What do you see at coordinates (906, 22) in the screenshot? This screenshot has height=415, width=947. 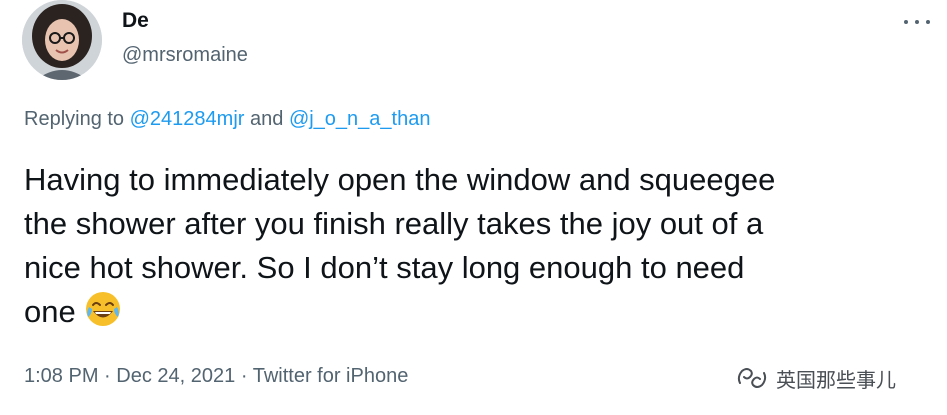 I see `more-horizontal-icon` at bounding box center [906, 22].